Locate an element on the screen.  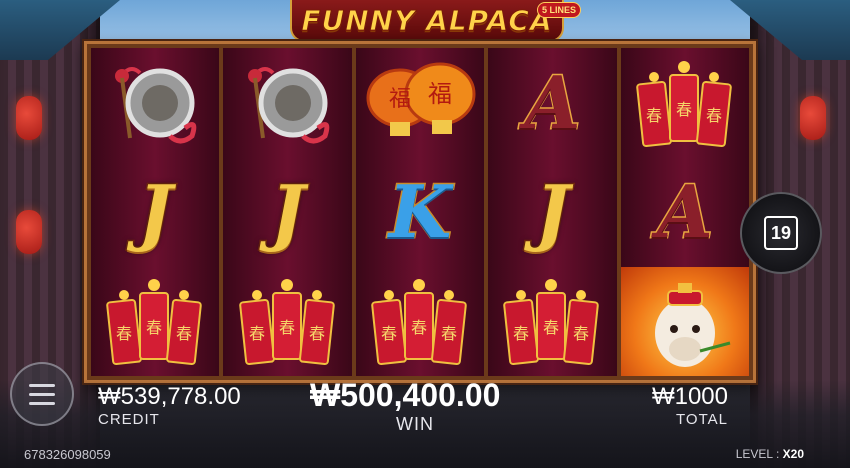
credit-display: ₩539,778.00 CREDIT is located at coordinates (169, 405).